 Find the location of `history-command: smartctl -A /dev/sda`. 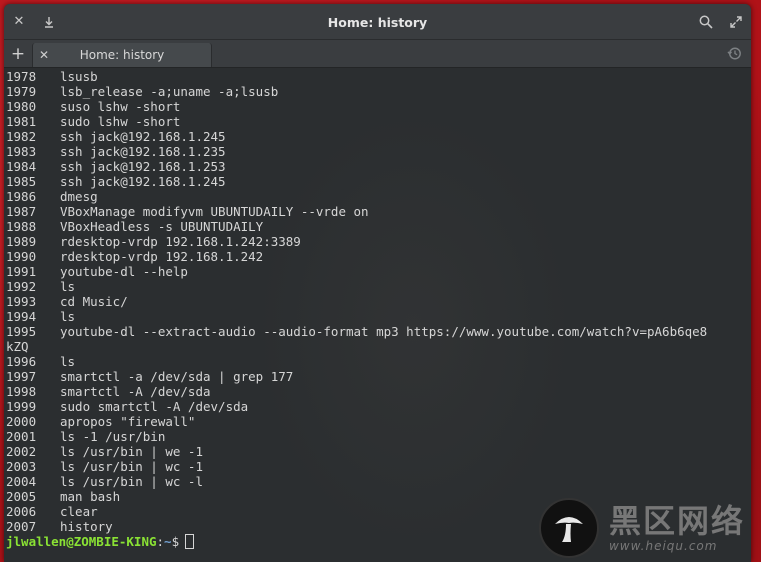

history-command: smartctl -A /dev/sda is located at coordinates (135, 391).